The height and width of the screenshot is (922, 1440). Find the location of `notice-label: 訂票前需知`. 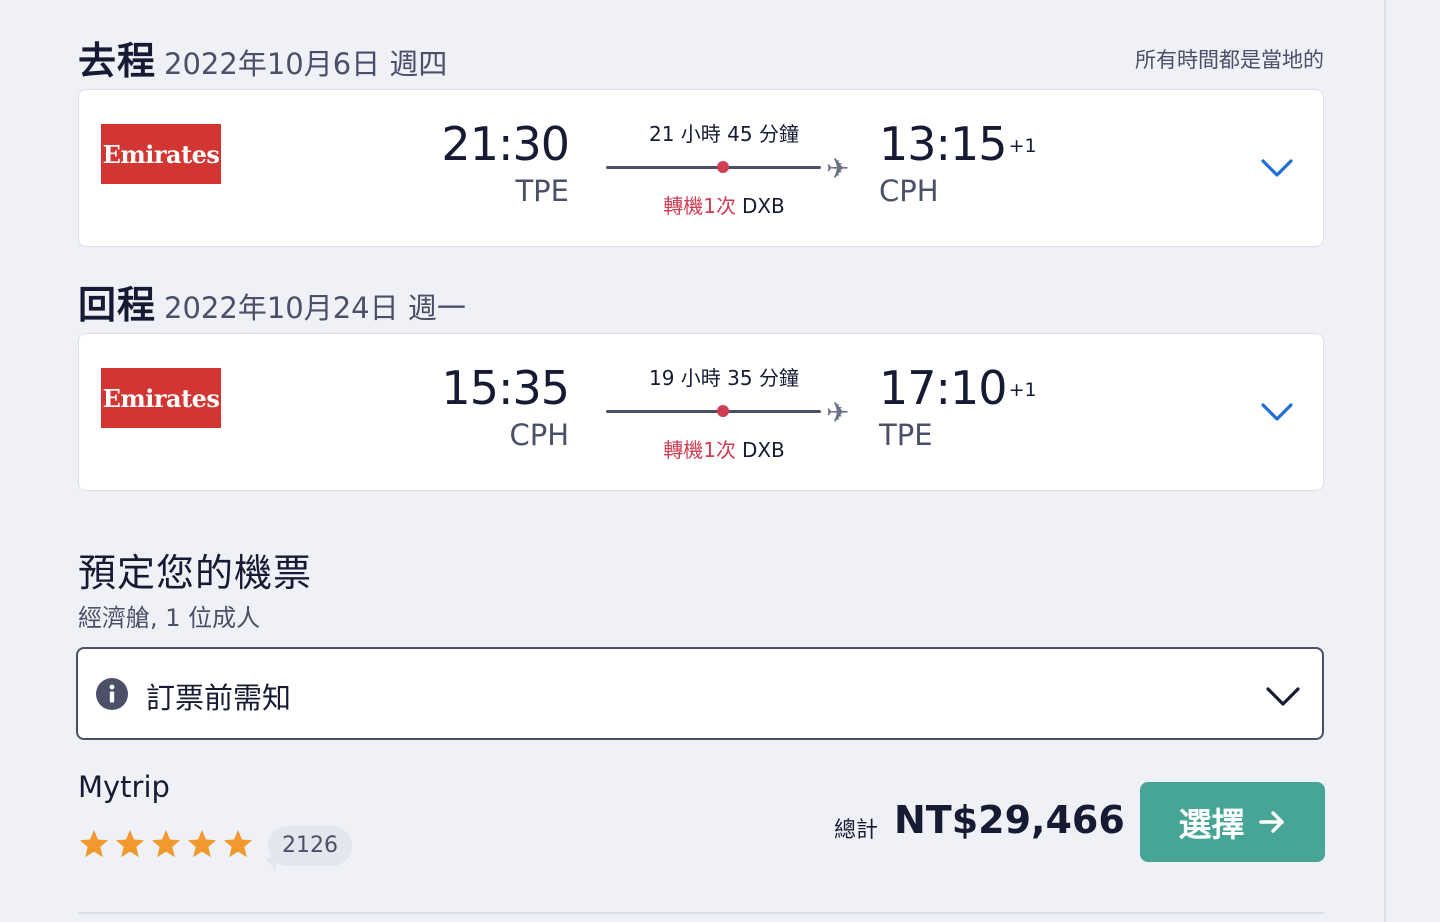

notice-label: 訂票前需知 is located at coordinates (219, 698).